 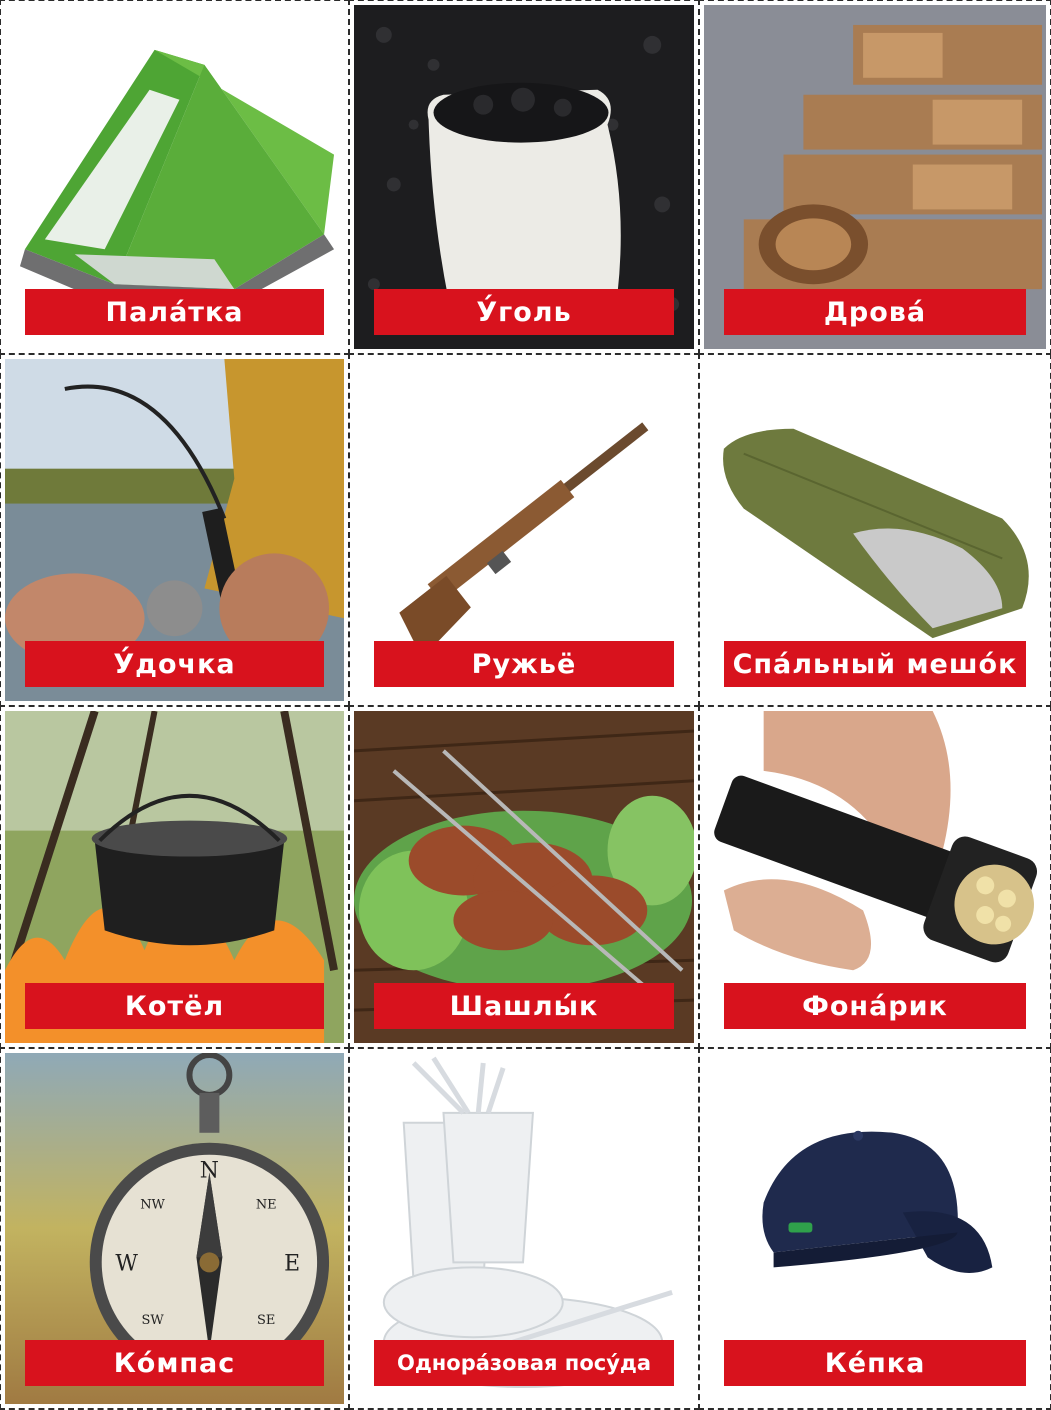 I want to click on compass-letter-ne: NE, so click(x=266, y=1205).